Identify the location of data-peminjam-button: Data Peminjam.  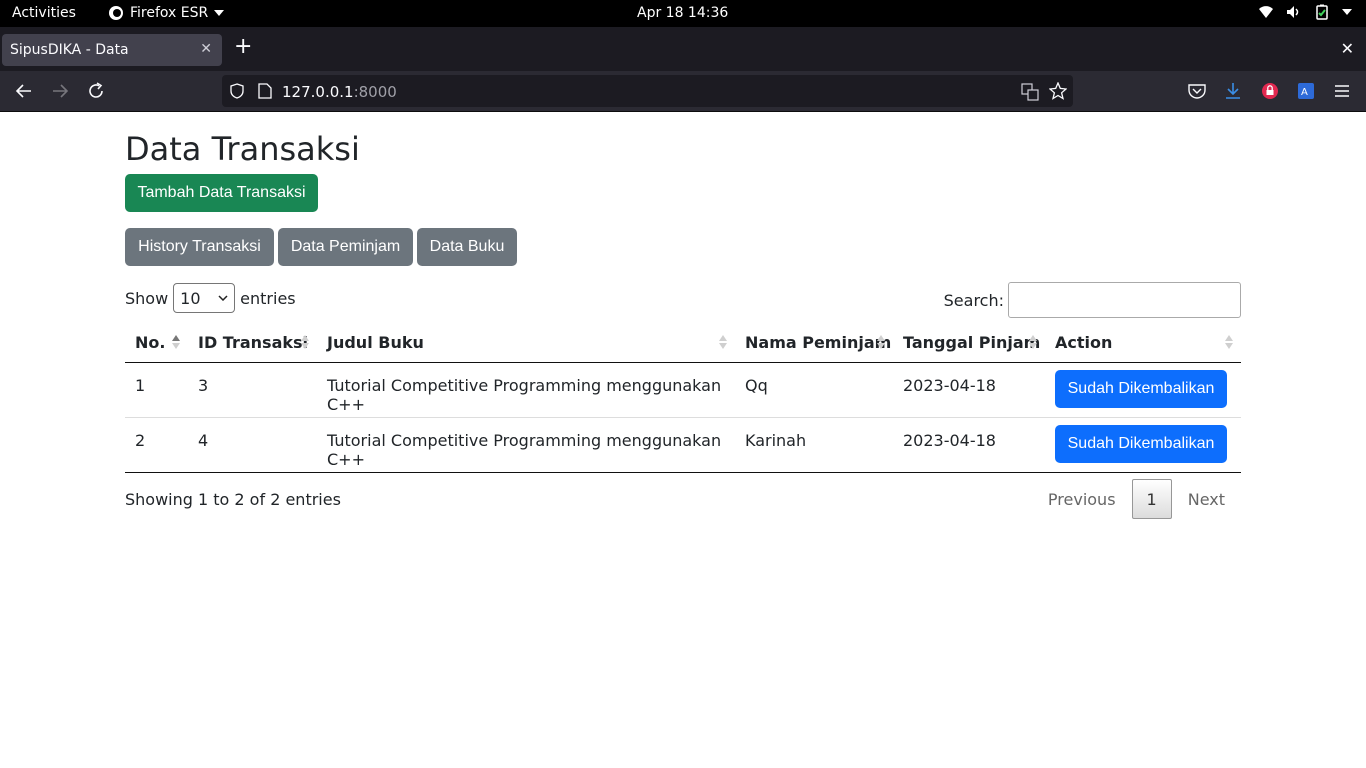
(345, 247).